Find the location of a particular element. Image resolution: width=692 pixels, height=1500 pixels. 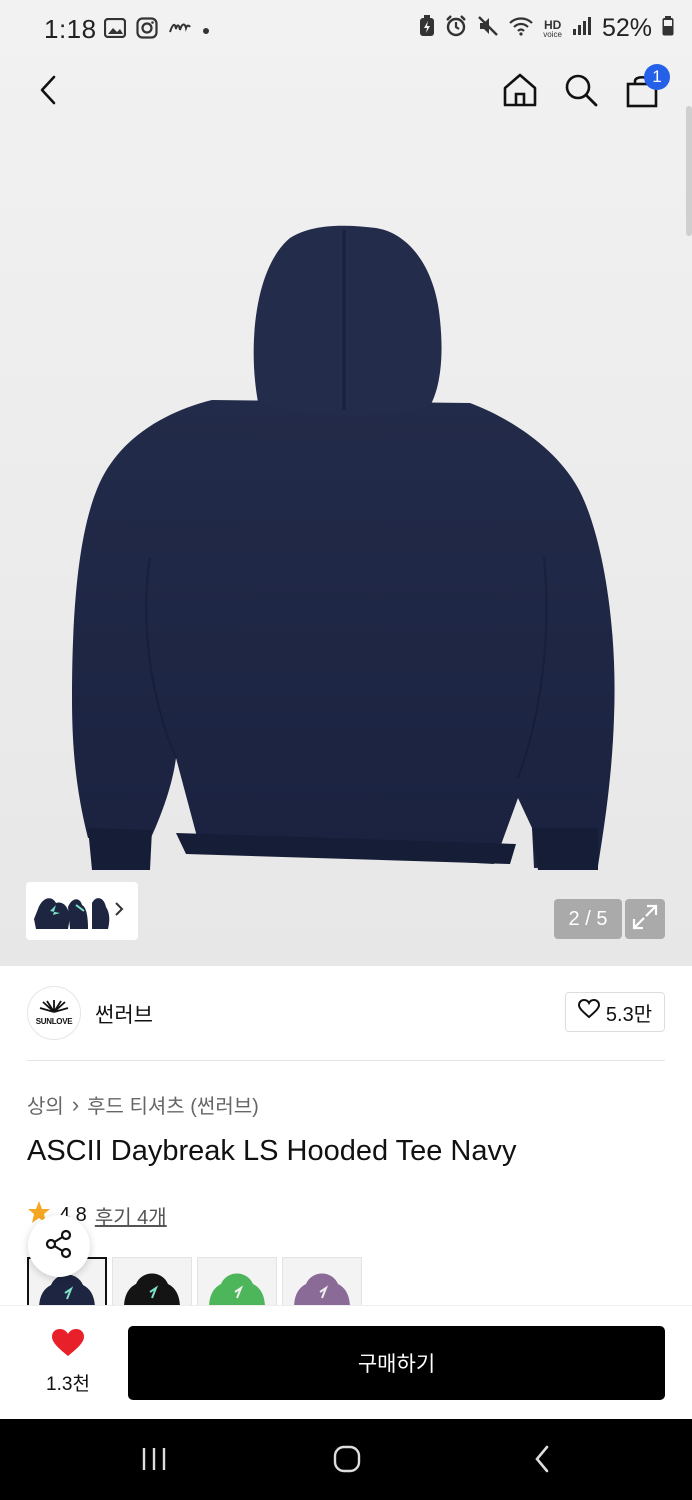

share-button is located at coordinates (59, 1246).